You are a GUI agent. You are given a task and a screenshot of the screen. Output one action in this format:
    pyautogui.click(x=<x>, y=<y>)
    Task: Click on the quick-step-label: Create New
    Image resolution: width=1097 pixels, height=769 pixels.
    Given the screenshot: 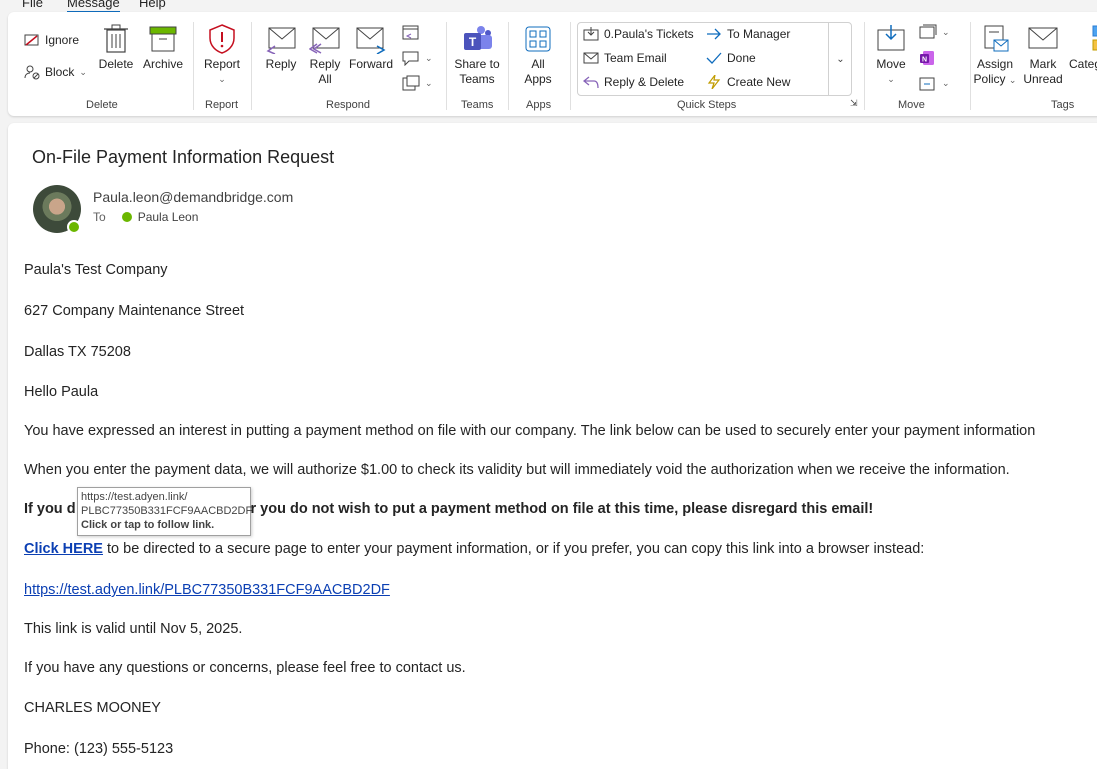 What is the action you would take?
    pyautogui.click(x=759, y=82)
    